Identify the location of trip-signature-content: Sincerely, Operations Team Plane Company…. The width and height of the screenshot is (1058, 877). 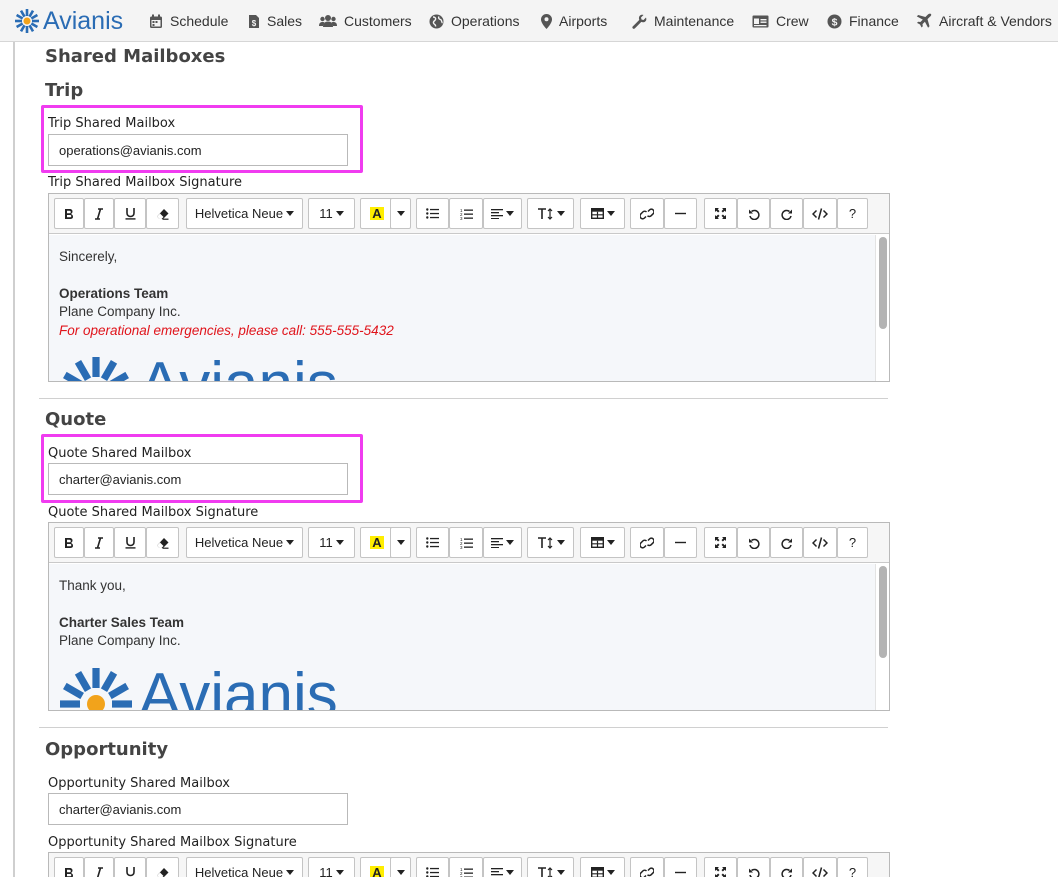
(462, 308).